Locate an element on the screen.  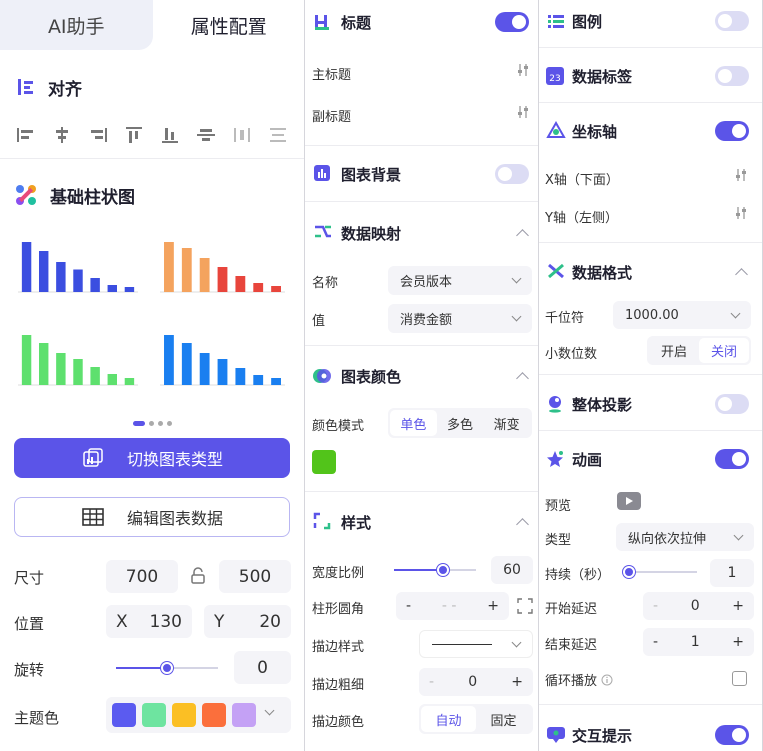
thousands-select: 1000.00 is located at coordinates (682, 315).